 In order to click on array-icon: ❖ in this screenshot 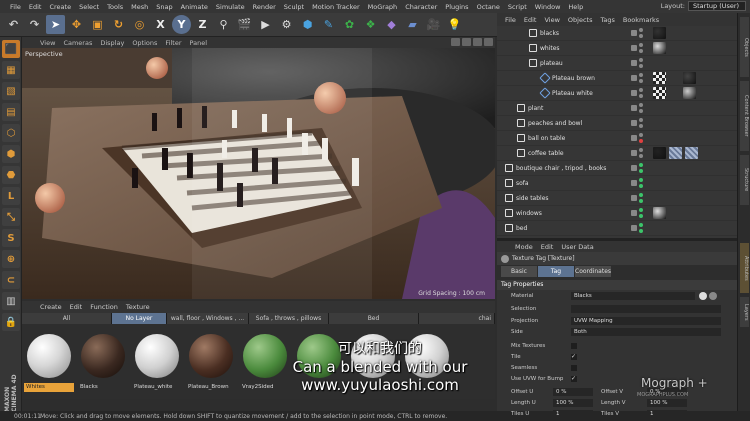, I will do `click(370, 24)`.